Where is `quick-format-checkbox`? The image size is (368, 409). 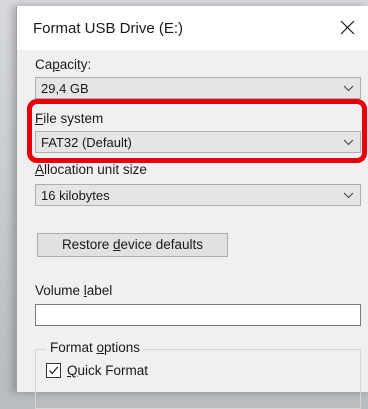
quick-format-checkbox is located at coordinates (53, 370).